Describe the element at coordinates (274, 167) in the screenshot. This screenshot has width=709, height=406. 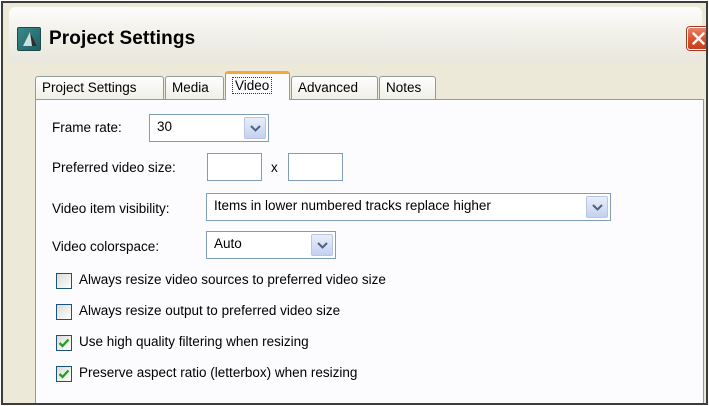
I see `size-separator: x` at that location.